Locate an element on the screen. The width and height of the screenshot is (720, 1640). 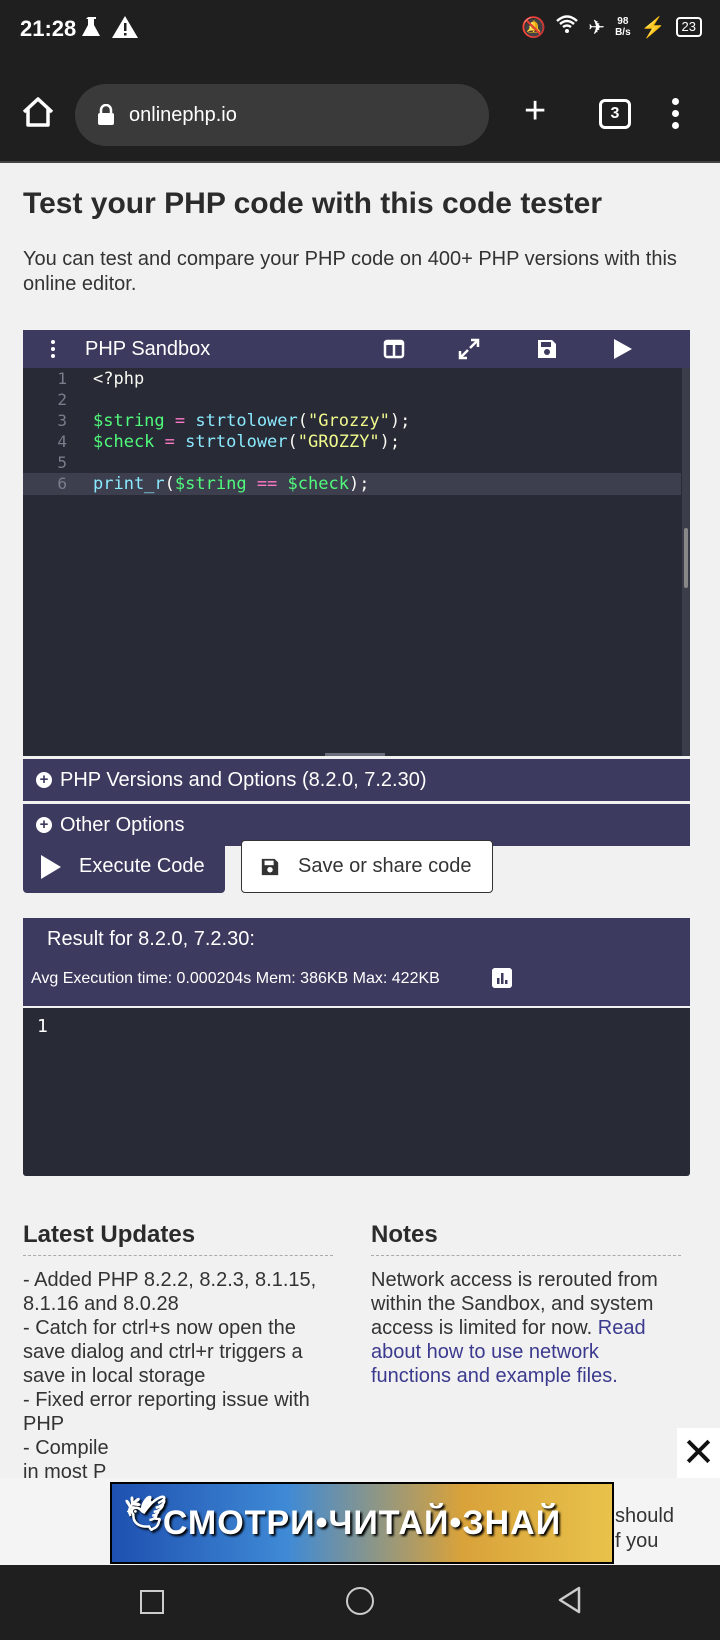
system-nav-bar is located at coordinates (360, 1602).